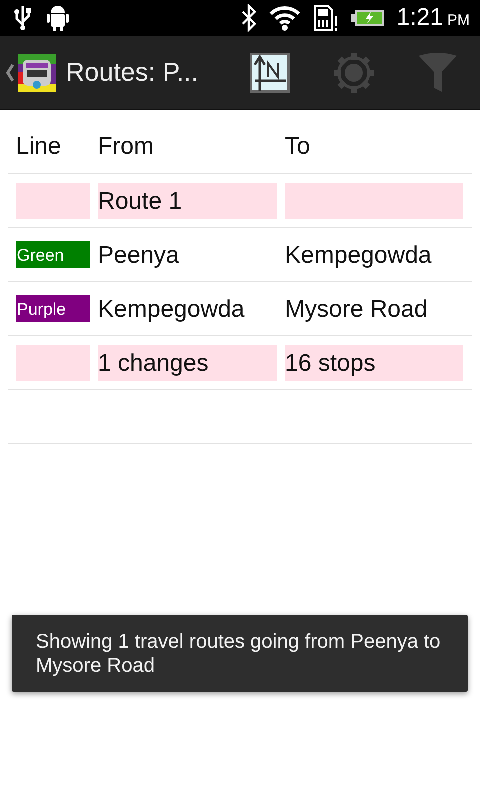  I want to click on android-icon, so click(58, 18).